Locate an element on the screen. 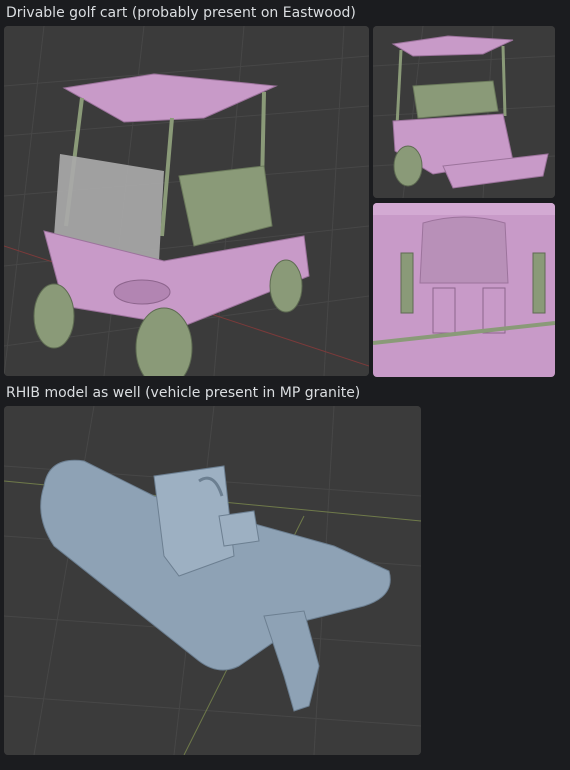 Image resolution: width=570 pixels, height=770 pixels. golf-cart-rear-render is located at coordinates (464, 112).